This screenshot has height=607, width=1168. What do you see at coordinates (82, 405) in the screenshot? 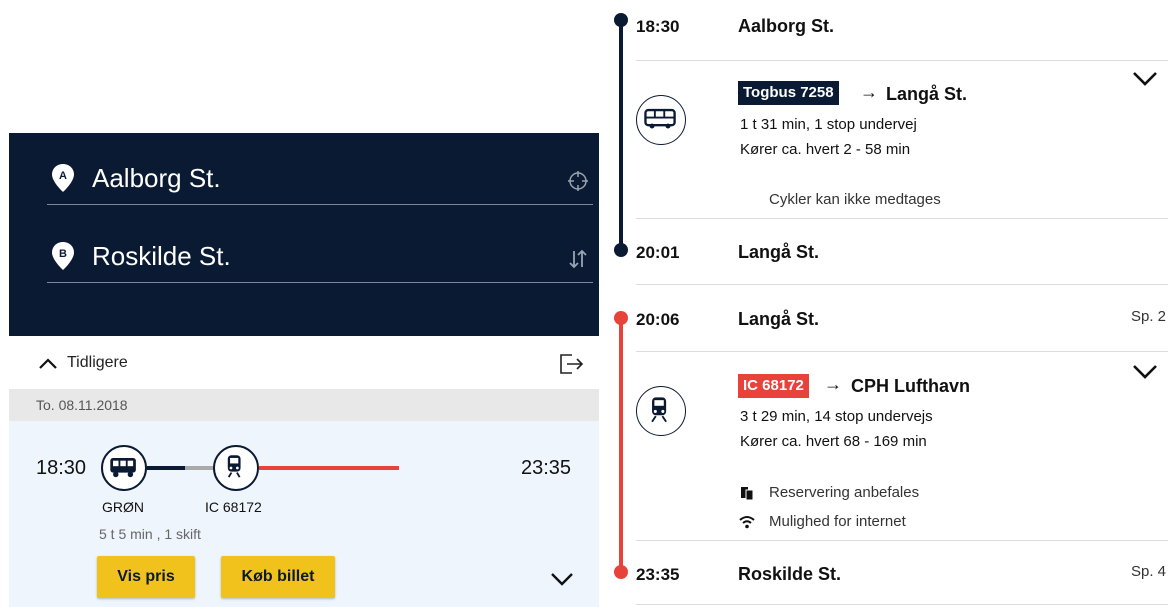
I see `date-label: To. 08.11.2018` at bounding box center [82, 405].